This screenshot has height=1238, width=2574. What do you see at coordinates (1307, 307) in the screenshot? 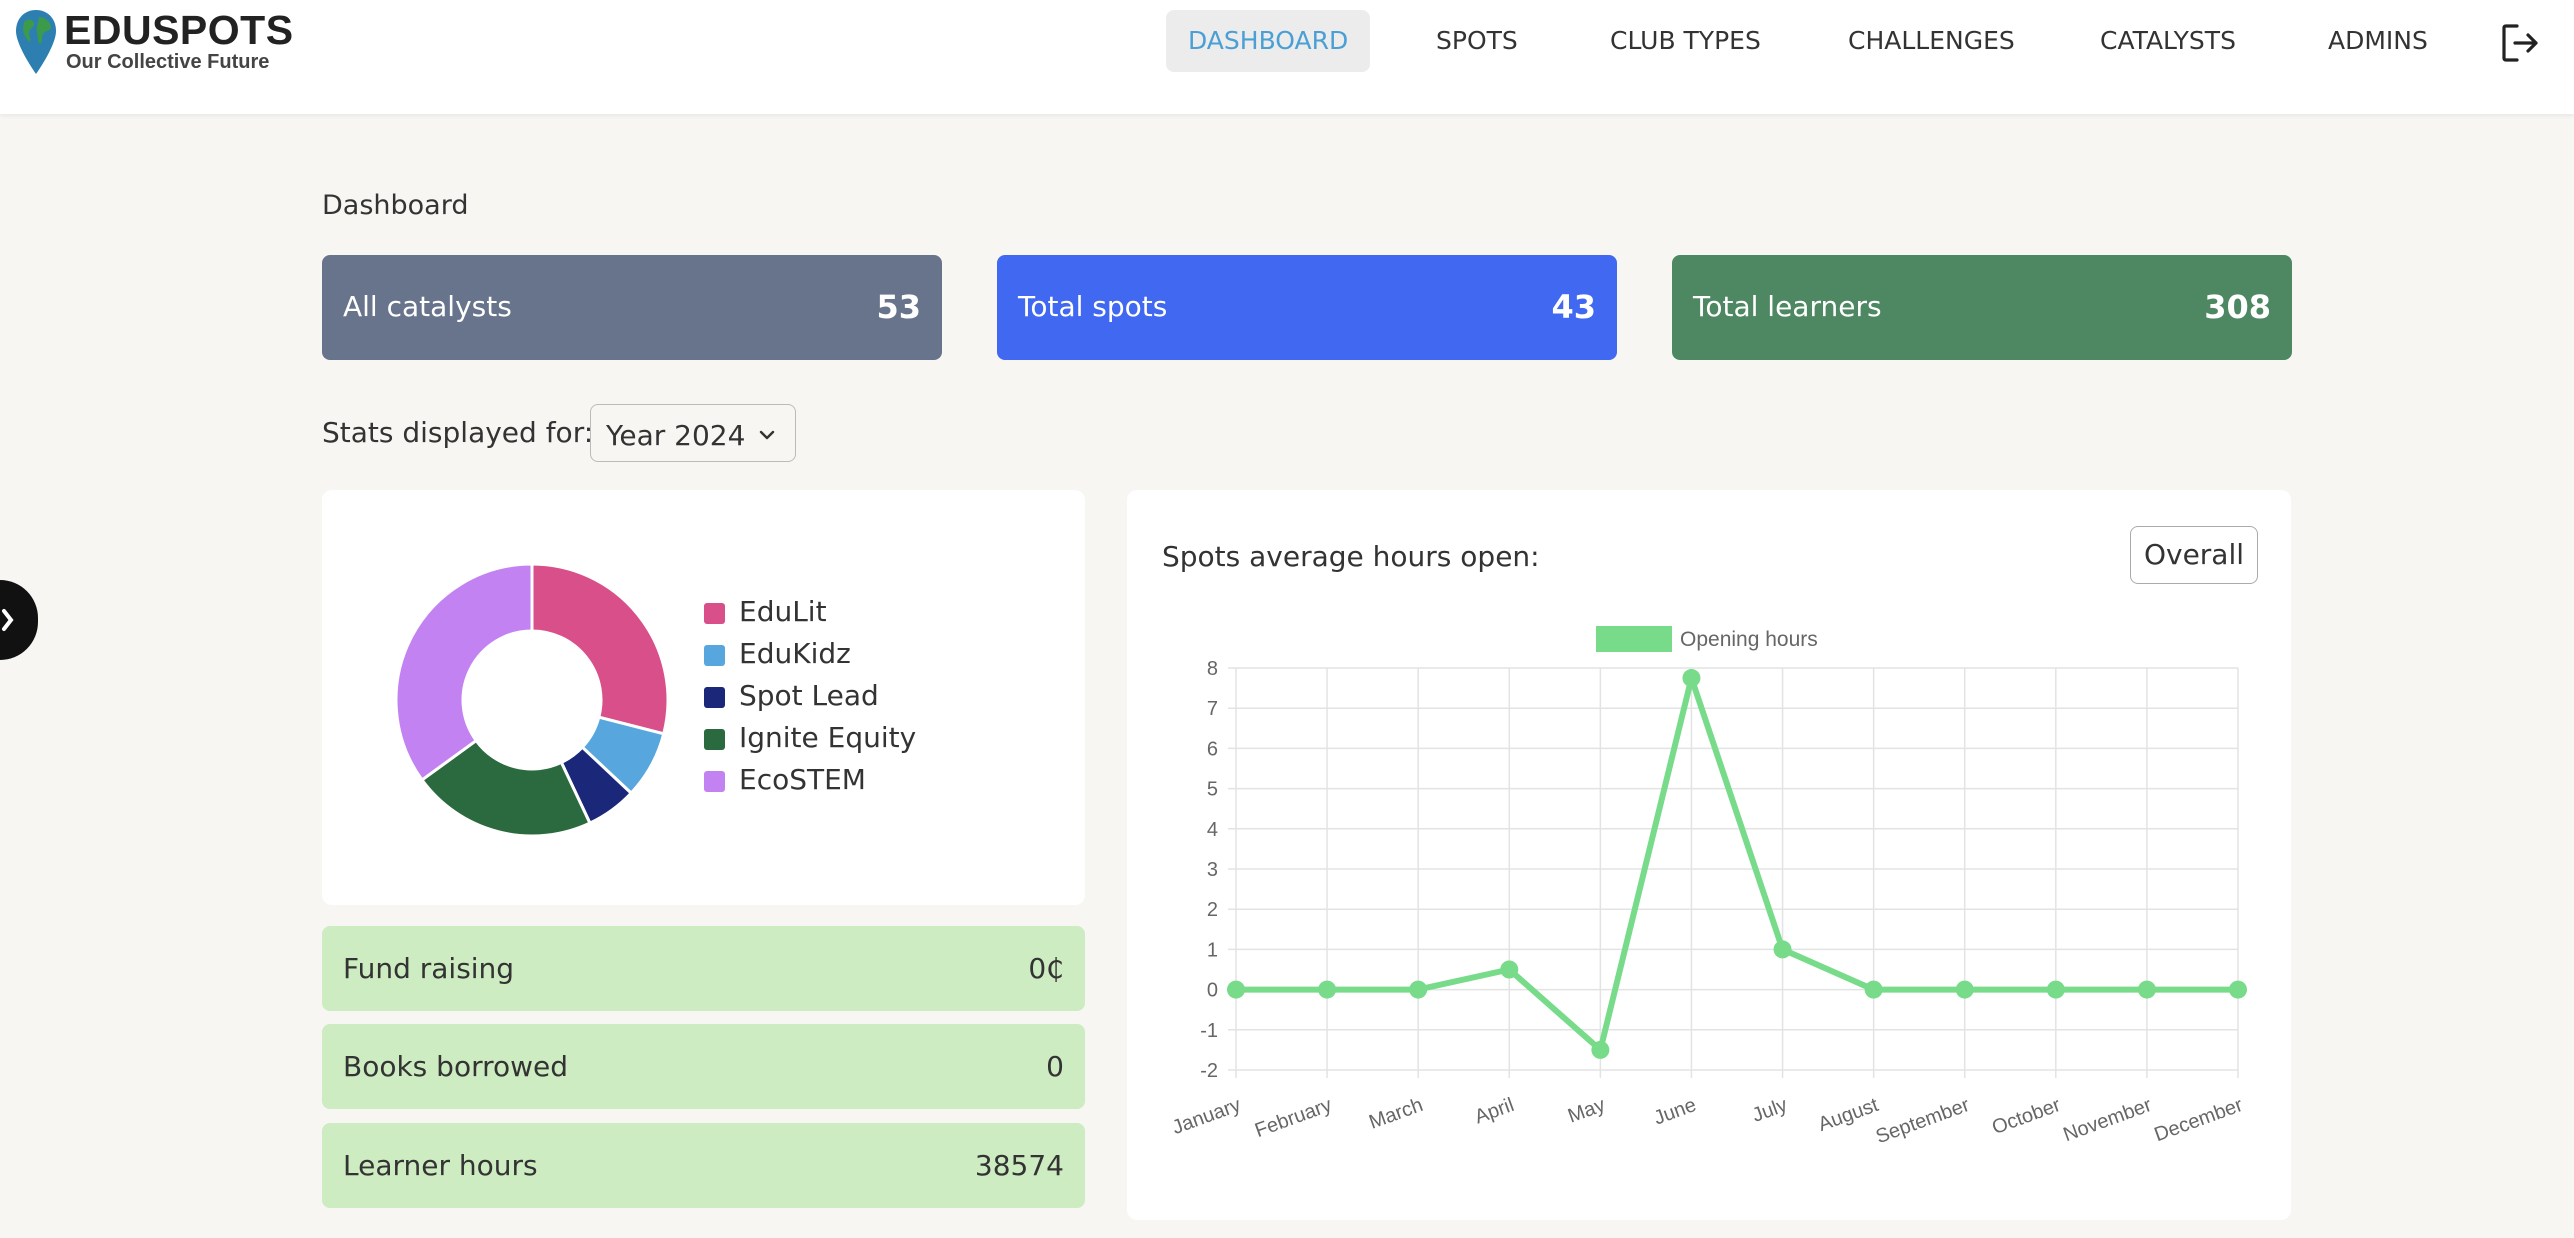
I see `total-spots-card: Total spots 43` at bounding box center [1307, 307].